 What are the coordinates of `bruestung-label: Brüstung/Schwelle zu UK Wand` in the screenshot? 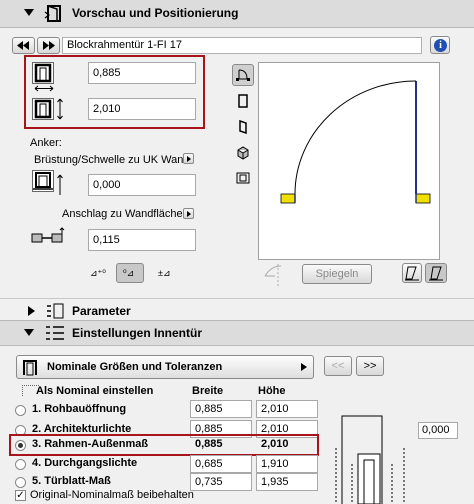 It's located at (112, 160).